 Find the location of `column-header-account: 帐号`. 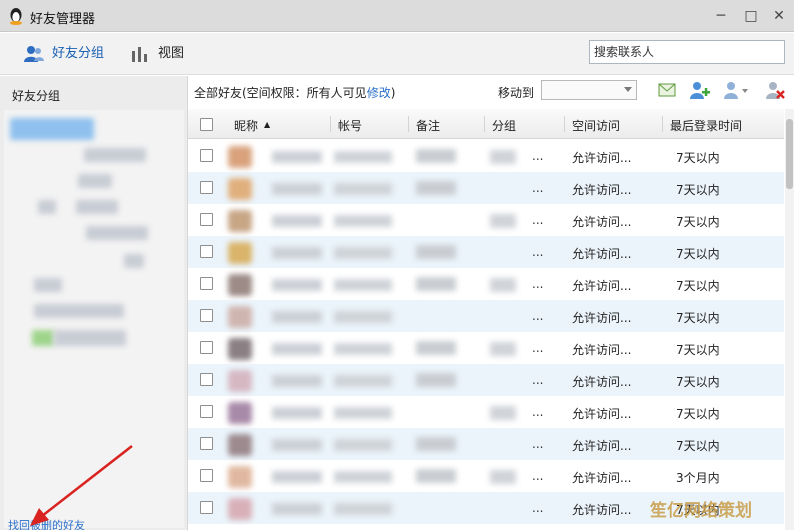

column-header-account: 帐号 is located at coordinates (350, 125).